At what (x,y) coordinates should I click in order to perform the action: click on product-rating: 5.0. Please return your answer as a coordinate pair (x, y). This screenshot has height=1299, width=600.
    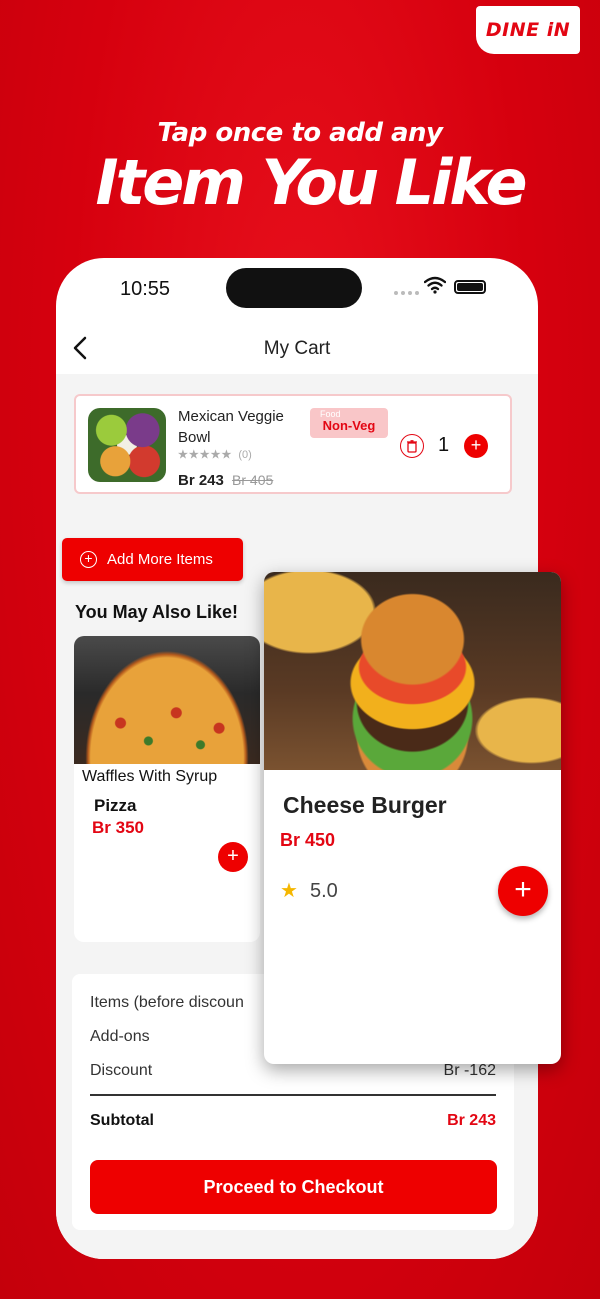
    Looking at the image, I should click on (324, 891).